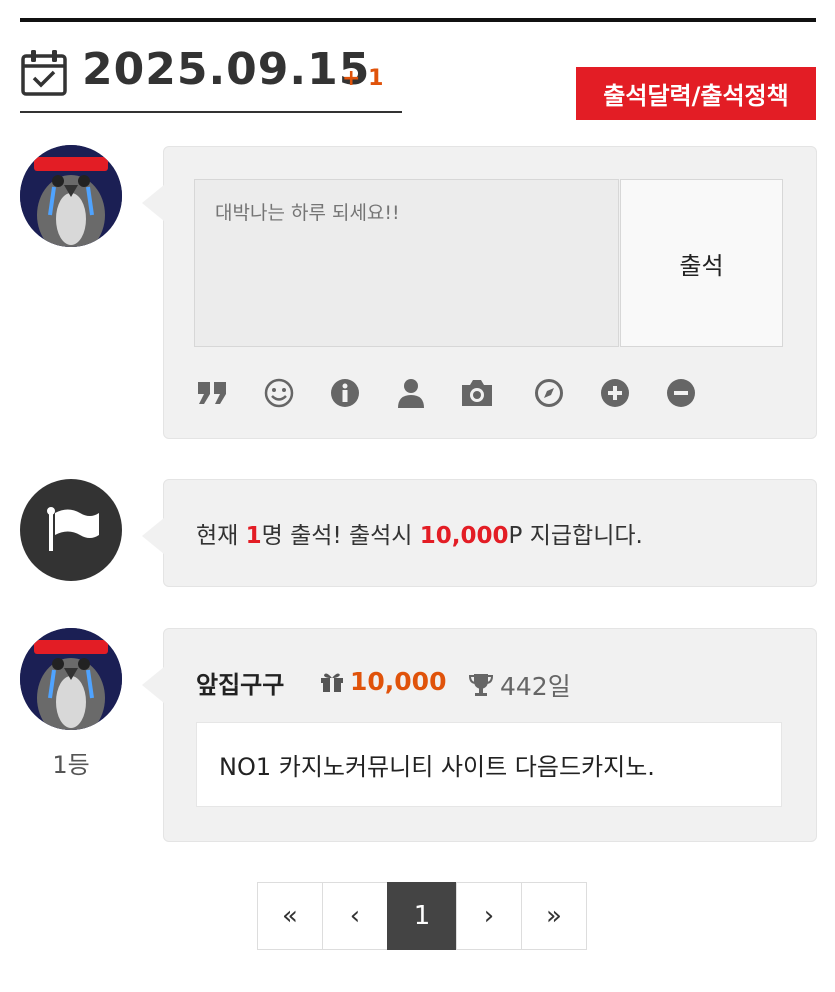  What do you see at coordinates (363, 78) in the screenshot?
I see `date-plus-count: + 1` at bounding box center [363, 78].